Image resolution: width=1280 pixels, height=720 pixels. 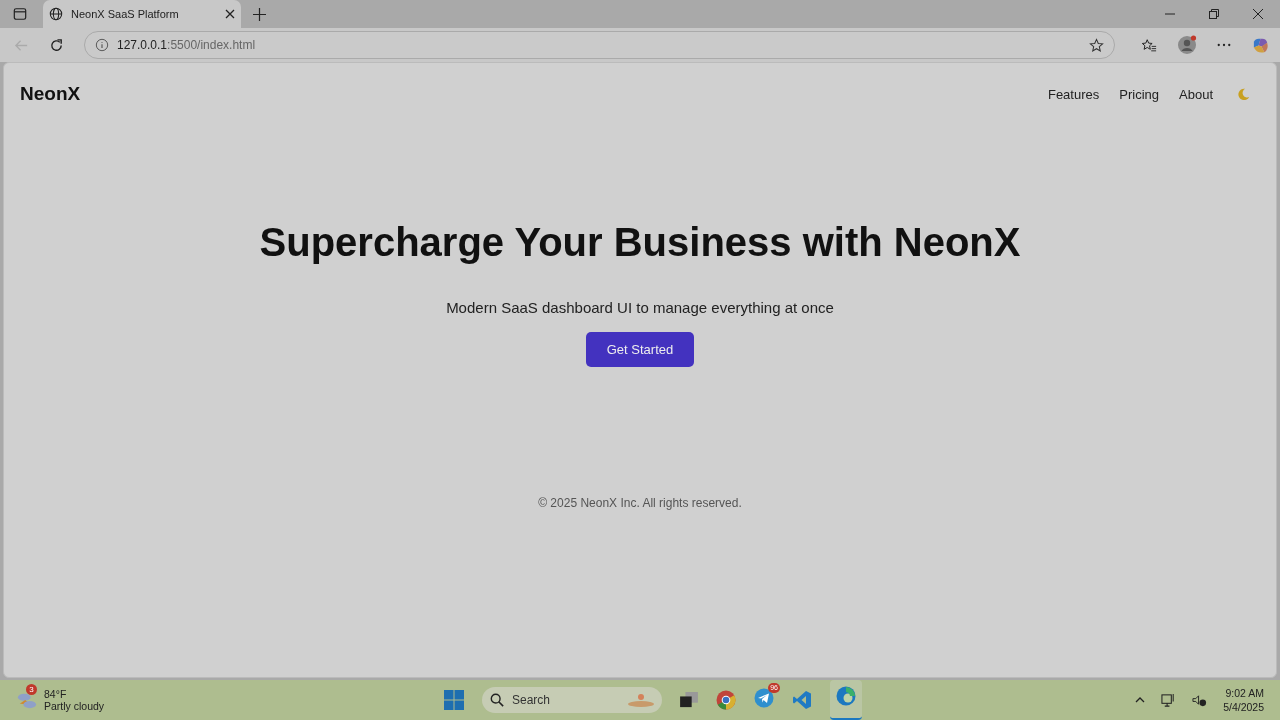 I want to click on brand-logo: NeonX, so click(x=50, y=94).